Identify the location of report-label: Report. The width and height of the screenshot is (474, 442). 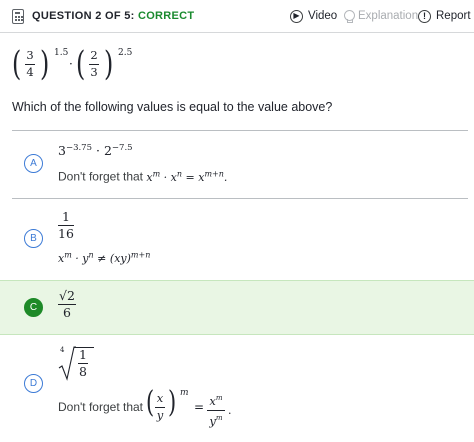
(453, 16).